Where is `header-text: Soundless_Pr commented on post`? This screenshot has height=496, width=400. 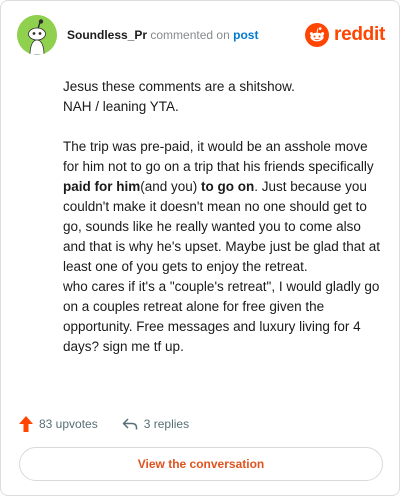
header-text: Soundless_Pr commented on post is located at coordinates (162, 35).